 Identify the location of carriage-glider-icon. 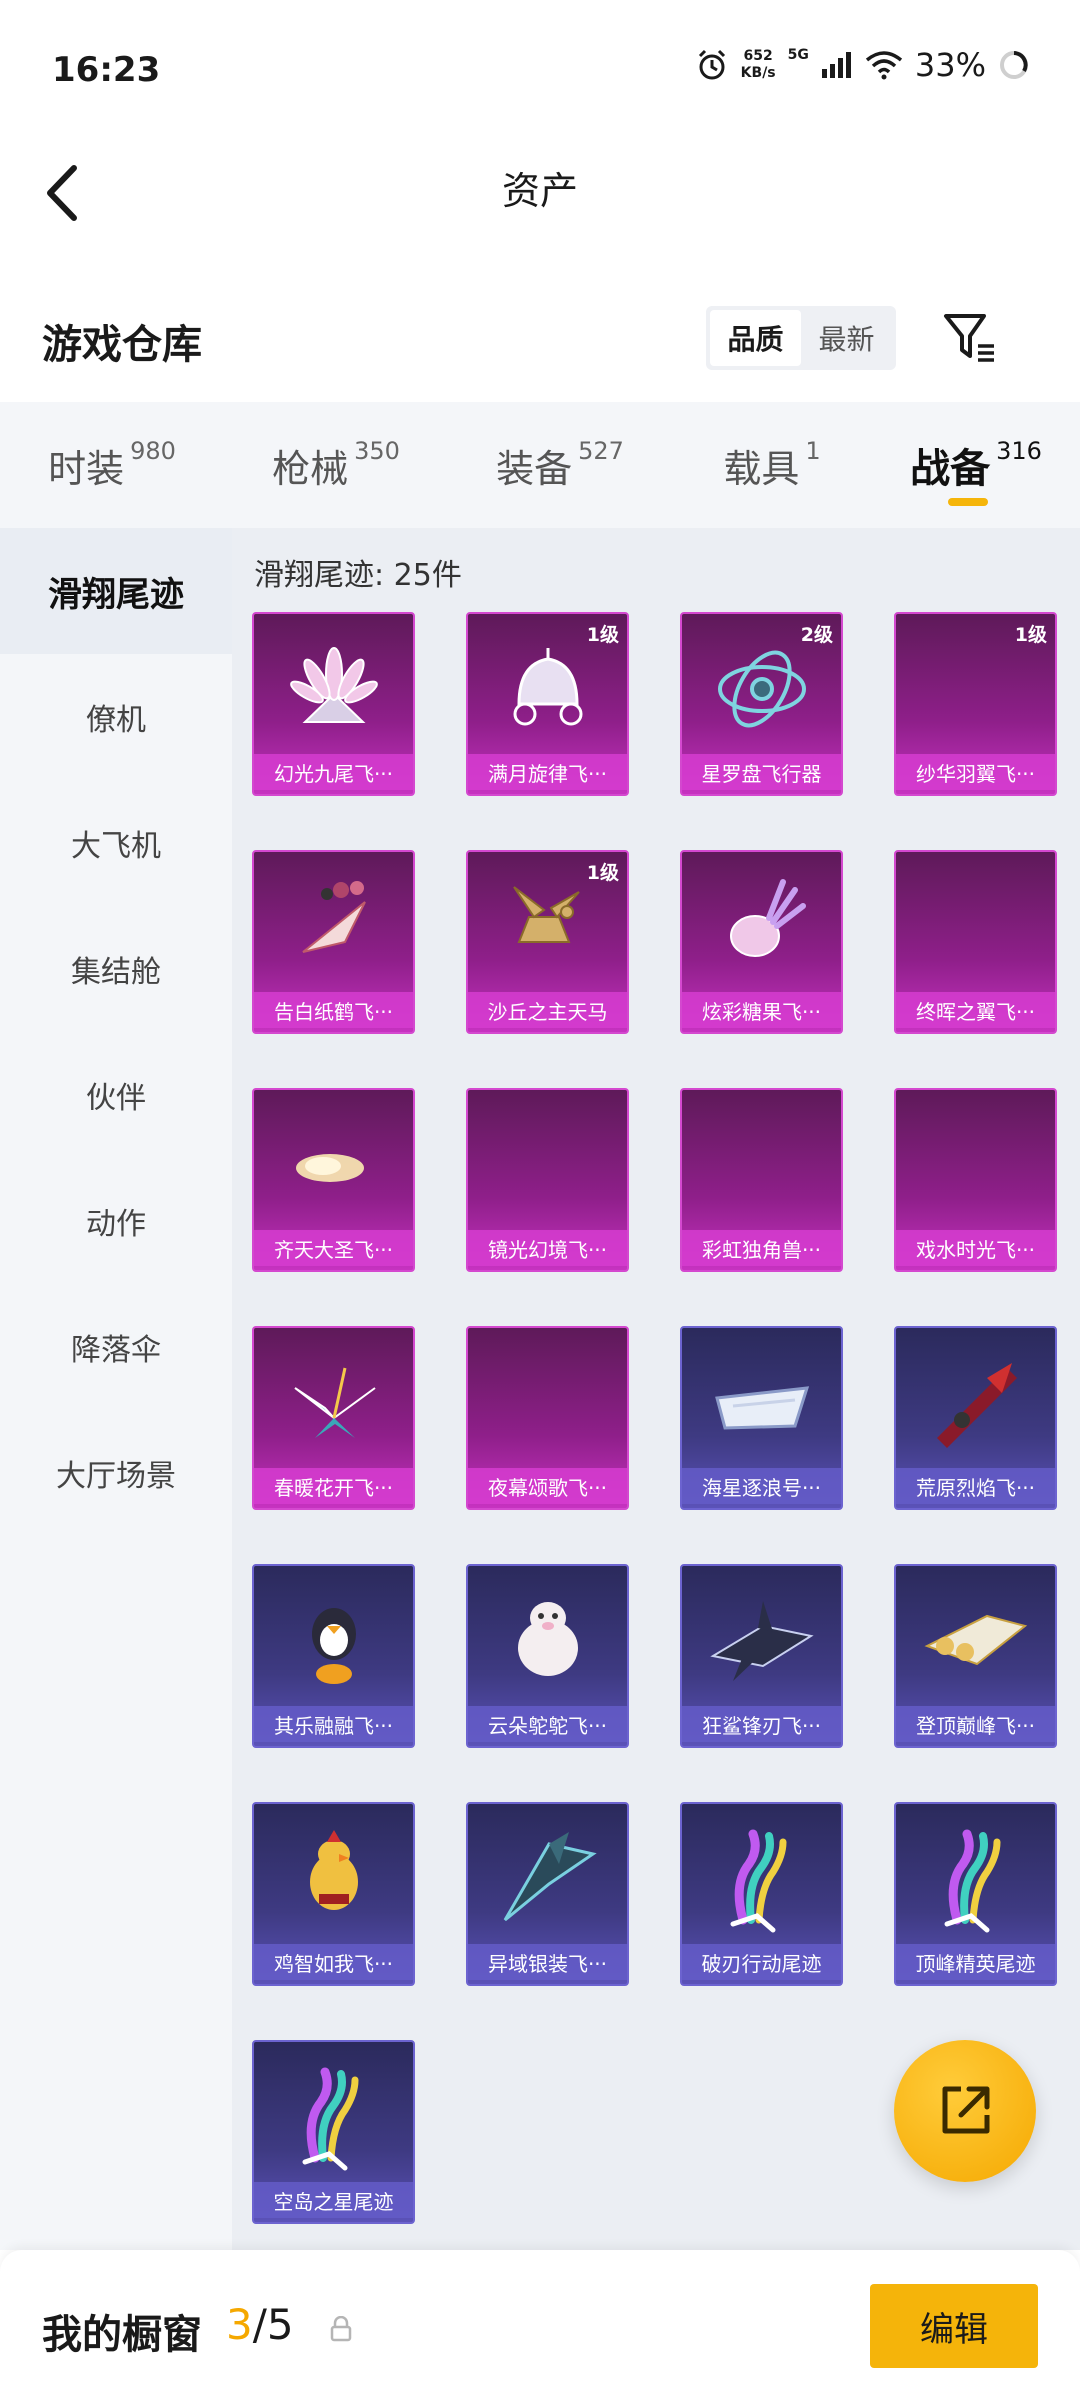
(547, 689).